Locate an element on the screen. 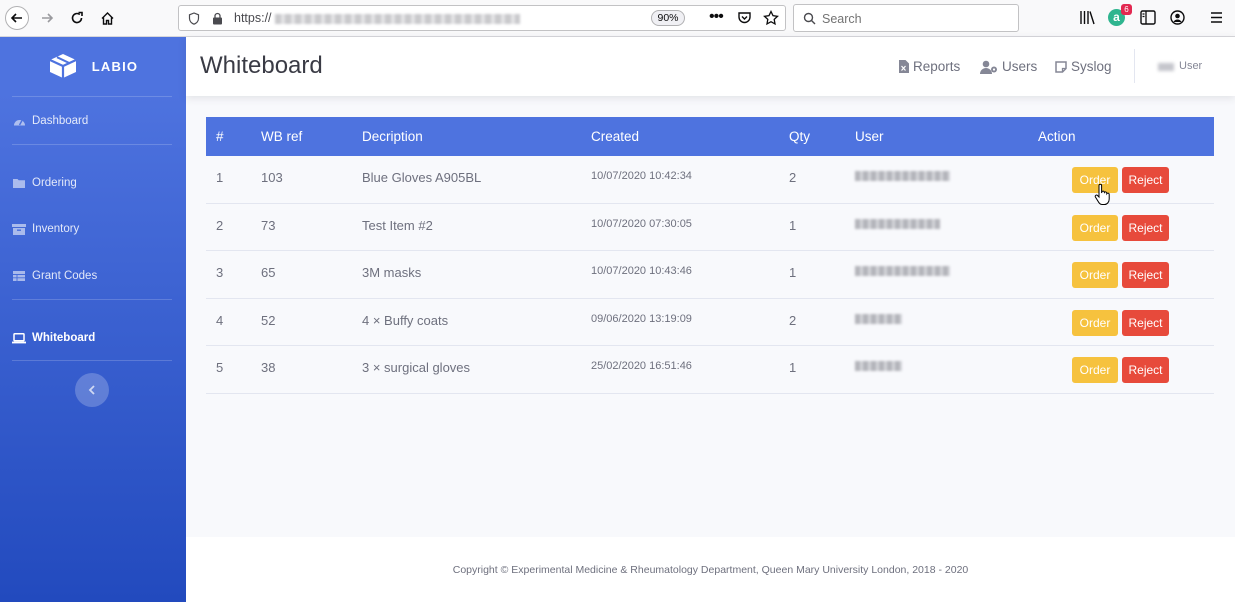 Image resolution: width=1235 pixels, height=602 pixels. user-menu: User is located at coordinates (1190, 66).